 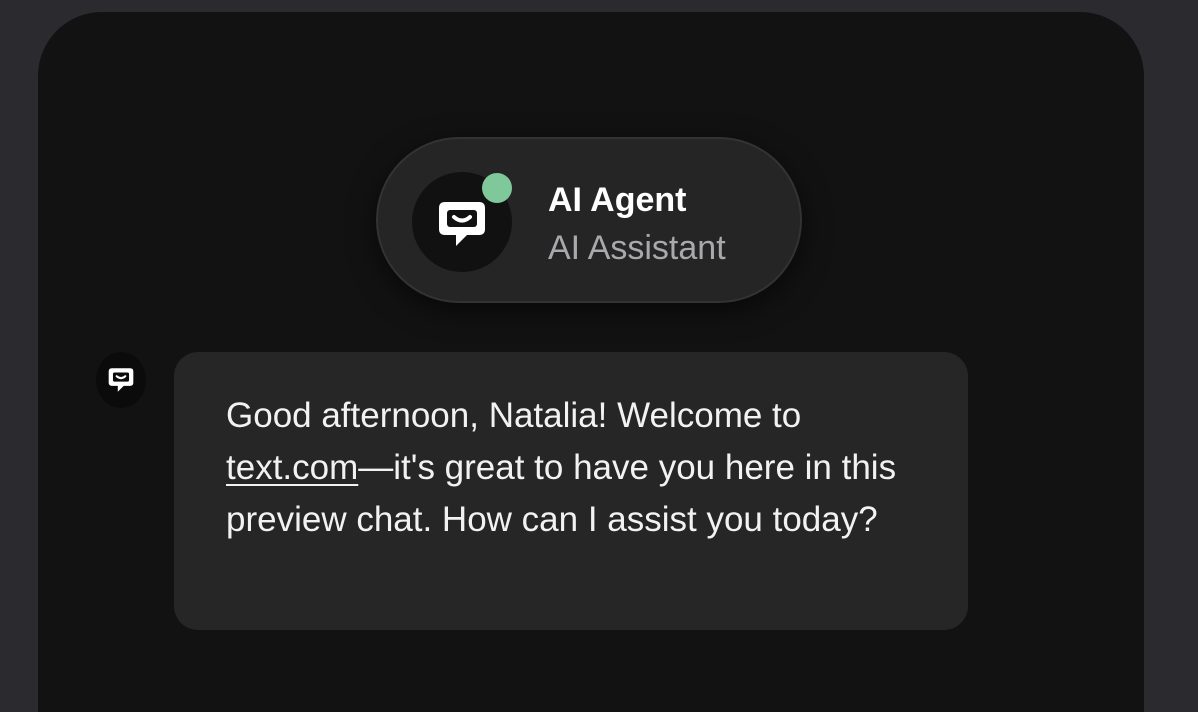 I want to click on message-sender-avatar, so click(x=121, y=380).